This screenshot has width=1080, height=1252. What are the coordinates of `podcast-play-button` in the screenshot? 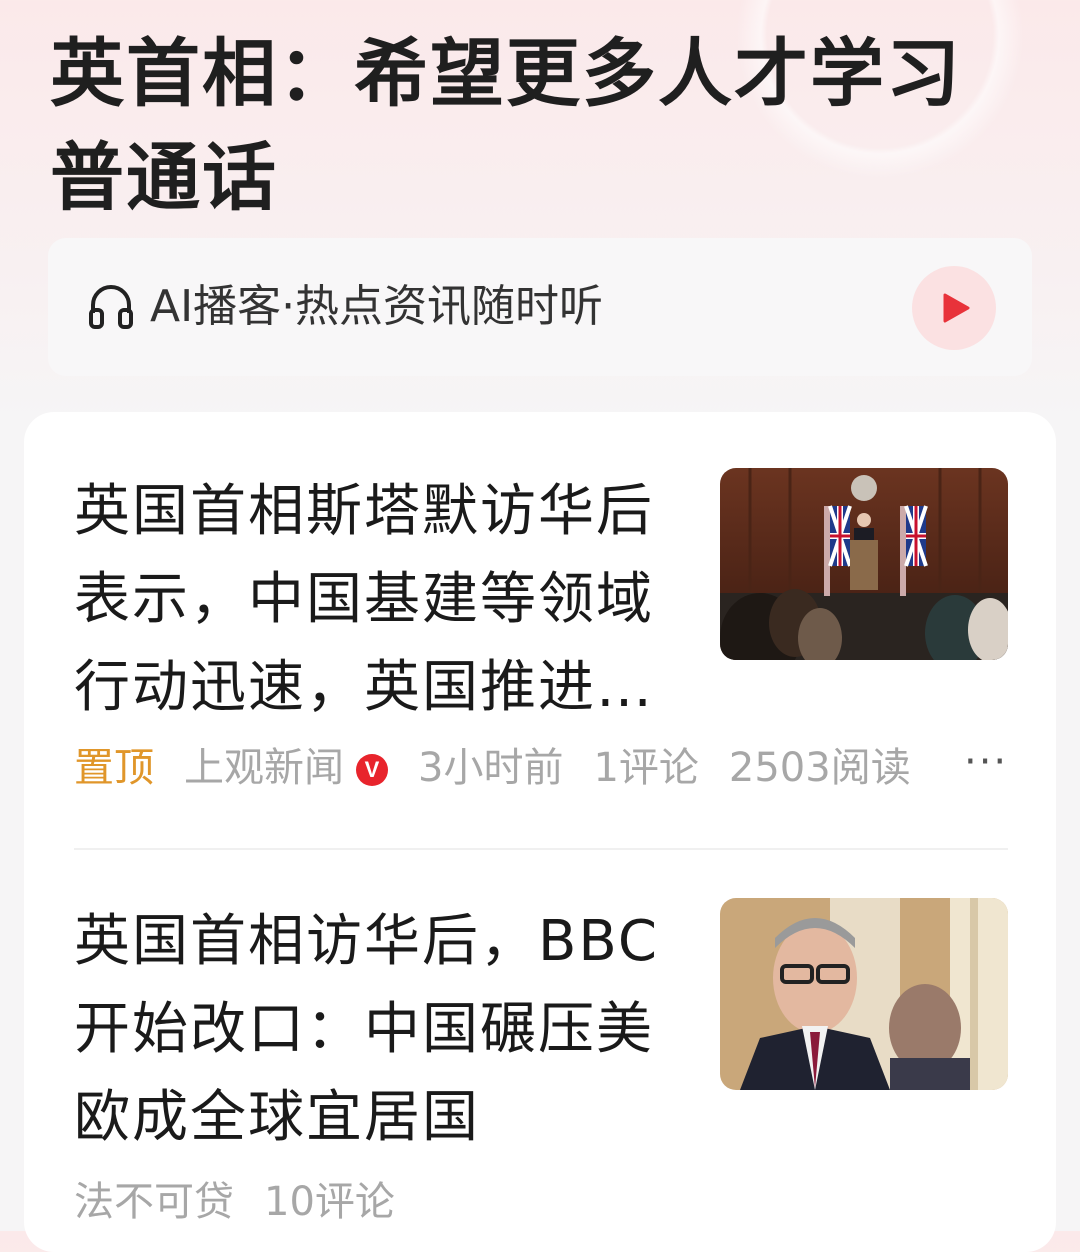 It's located at (954, 308).